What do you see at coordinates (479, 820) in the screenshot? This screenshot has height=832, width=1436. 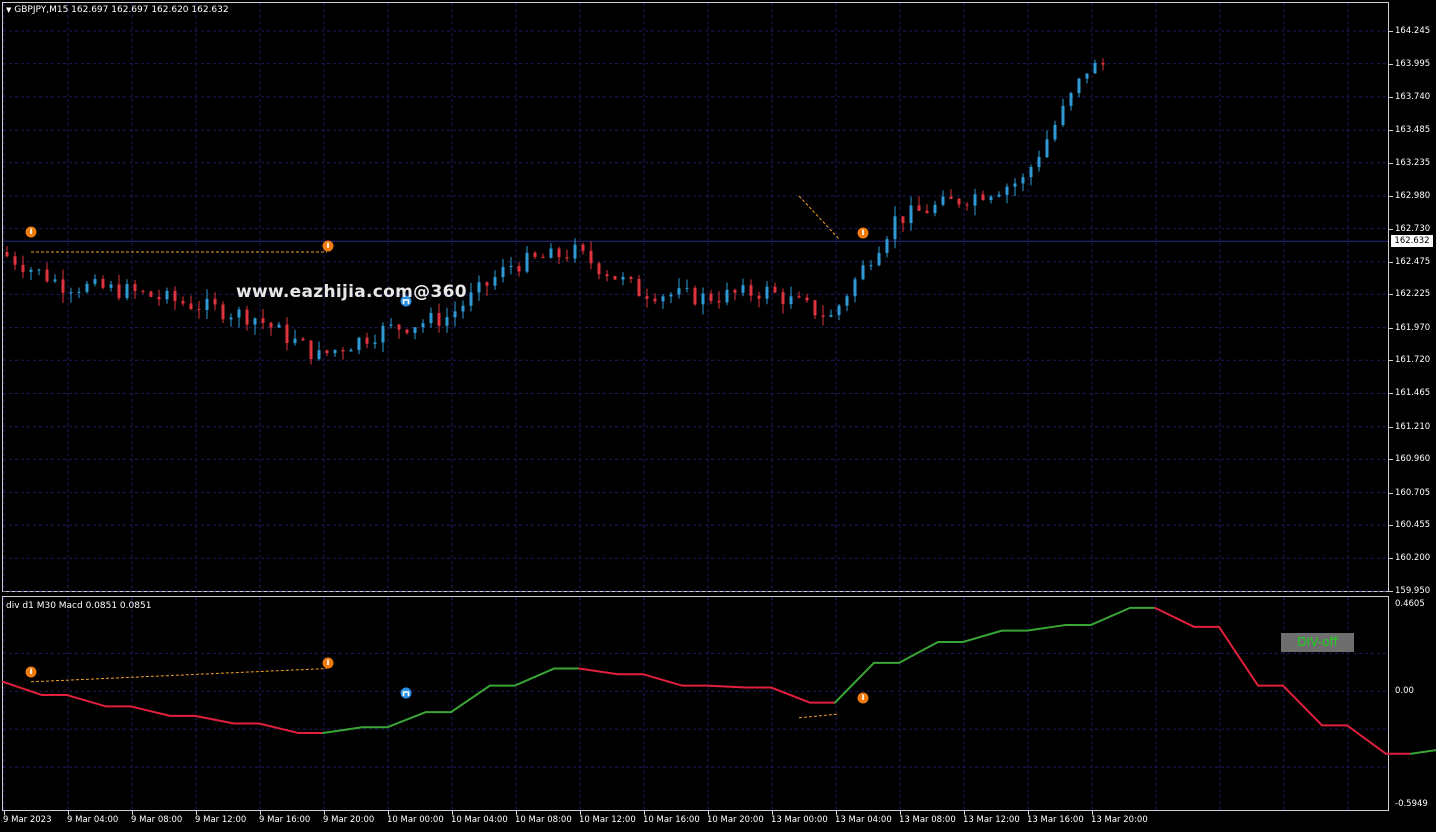 I see `time-axis-label: 10 Mar 04:00` at bounding box center [479, 820].